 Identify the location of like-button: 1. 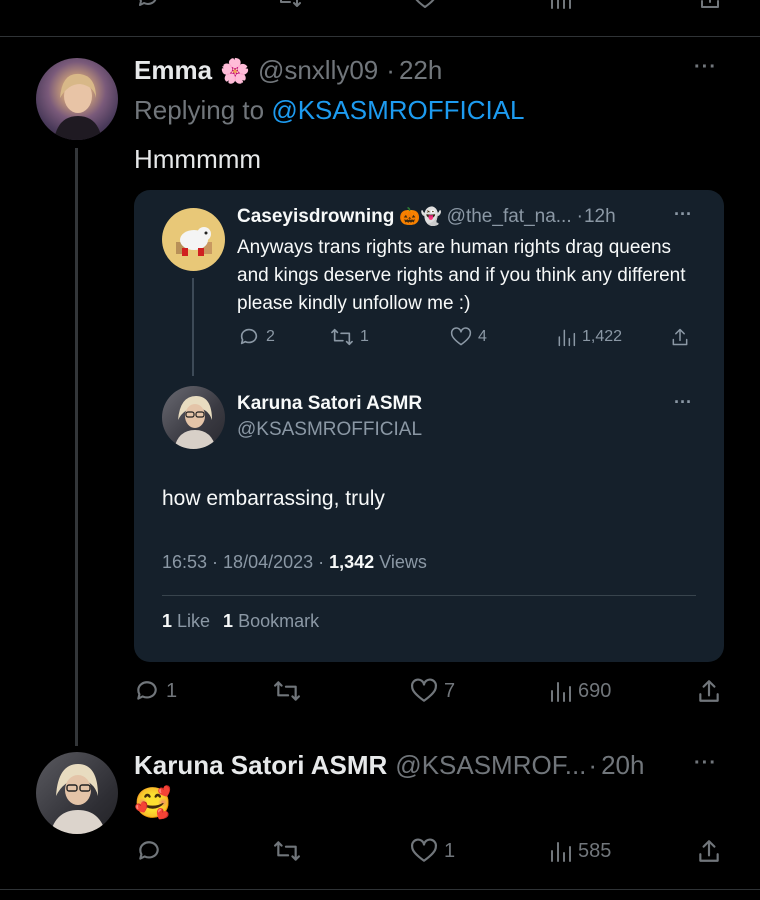
(432, 851).